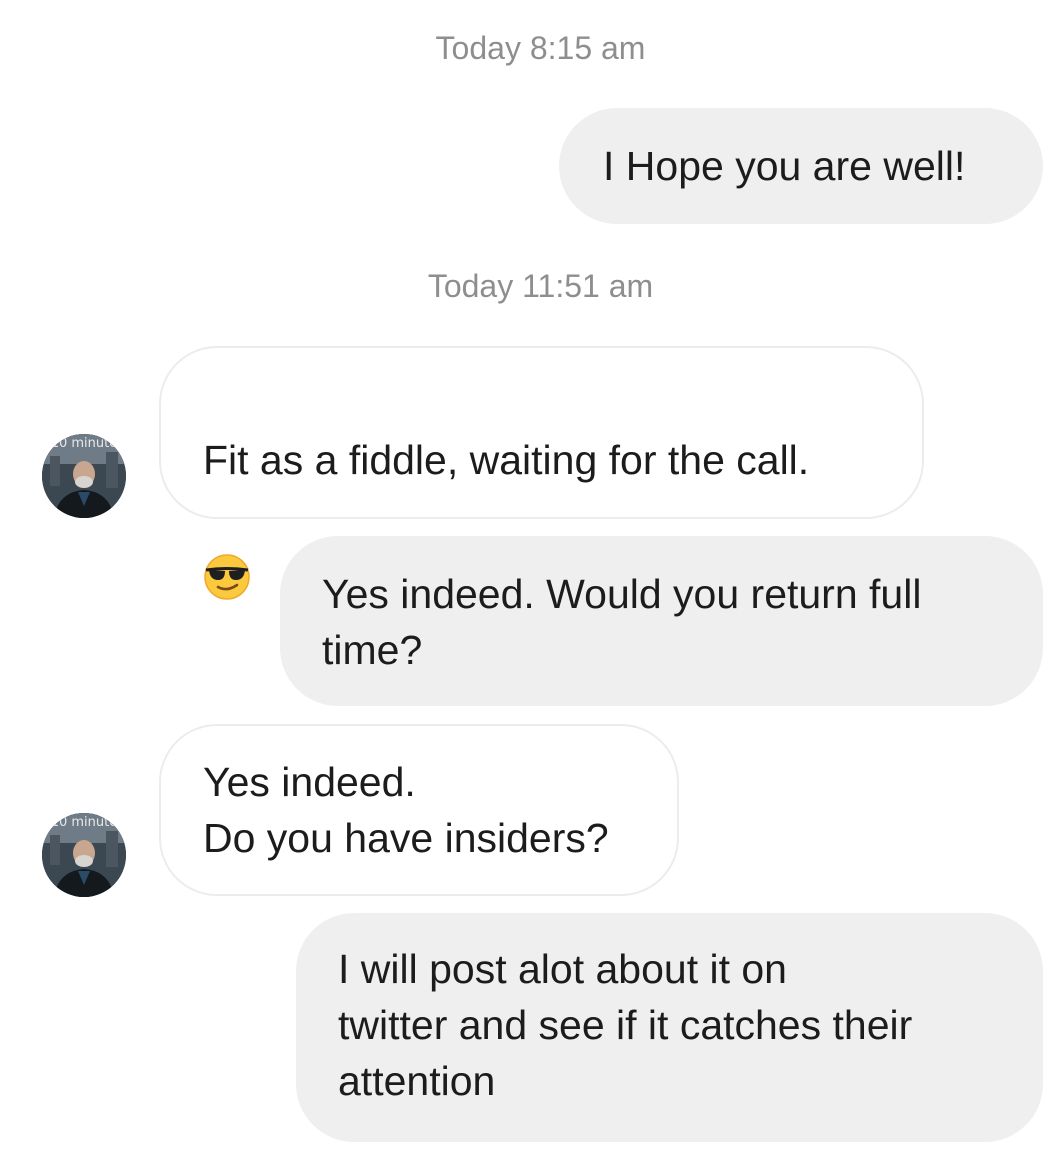 This screenshot has width=1051, height=1157. Describe the element at coordinates (506, 460) in the screenshot. I see `message-text: Fit as a fiddle, waiting for the call.` at that location.